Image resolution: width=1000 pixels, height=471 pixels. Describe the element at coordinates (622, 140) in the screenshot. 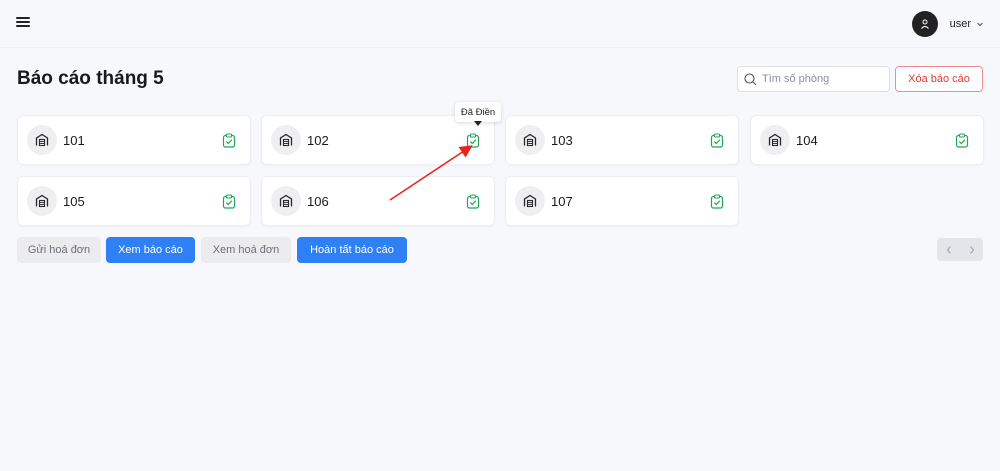

I see `room-card: 103` at that location.